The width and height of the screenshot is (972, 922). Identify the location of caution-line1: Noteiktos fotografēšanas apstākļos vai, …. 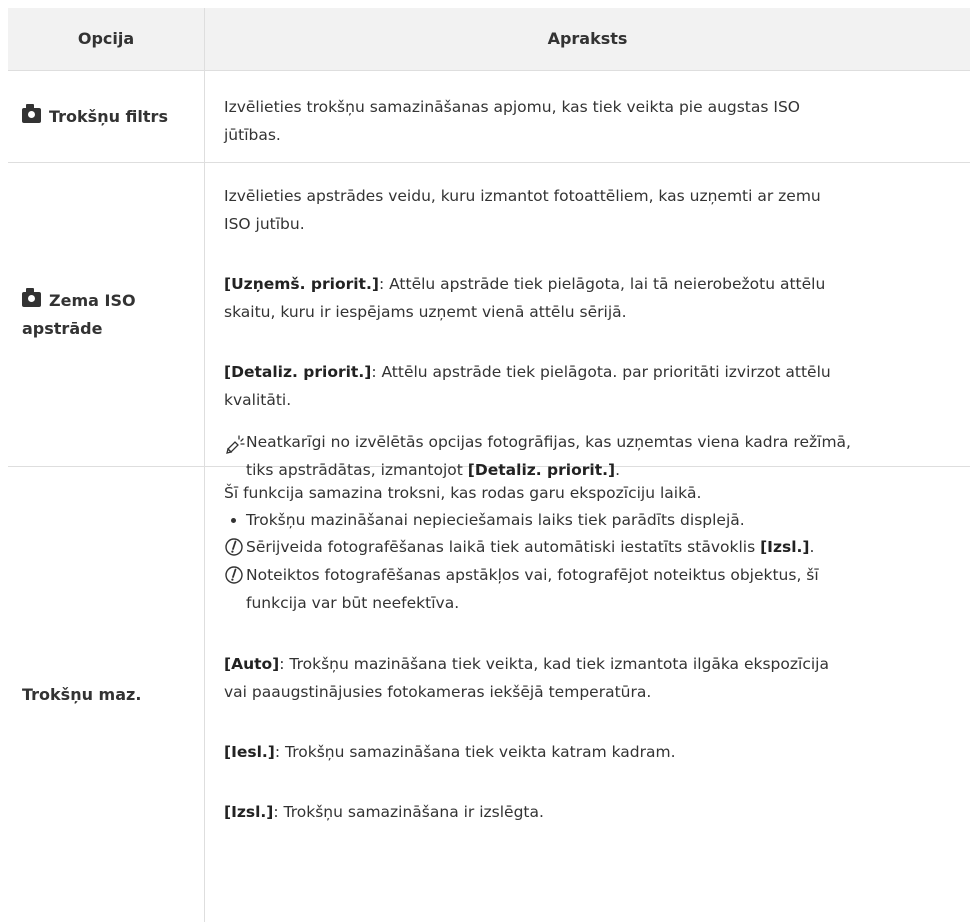
(532, 575).